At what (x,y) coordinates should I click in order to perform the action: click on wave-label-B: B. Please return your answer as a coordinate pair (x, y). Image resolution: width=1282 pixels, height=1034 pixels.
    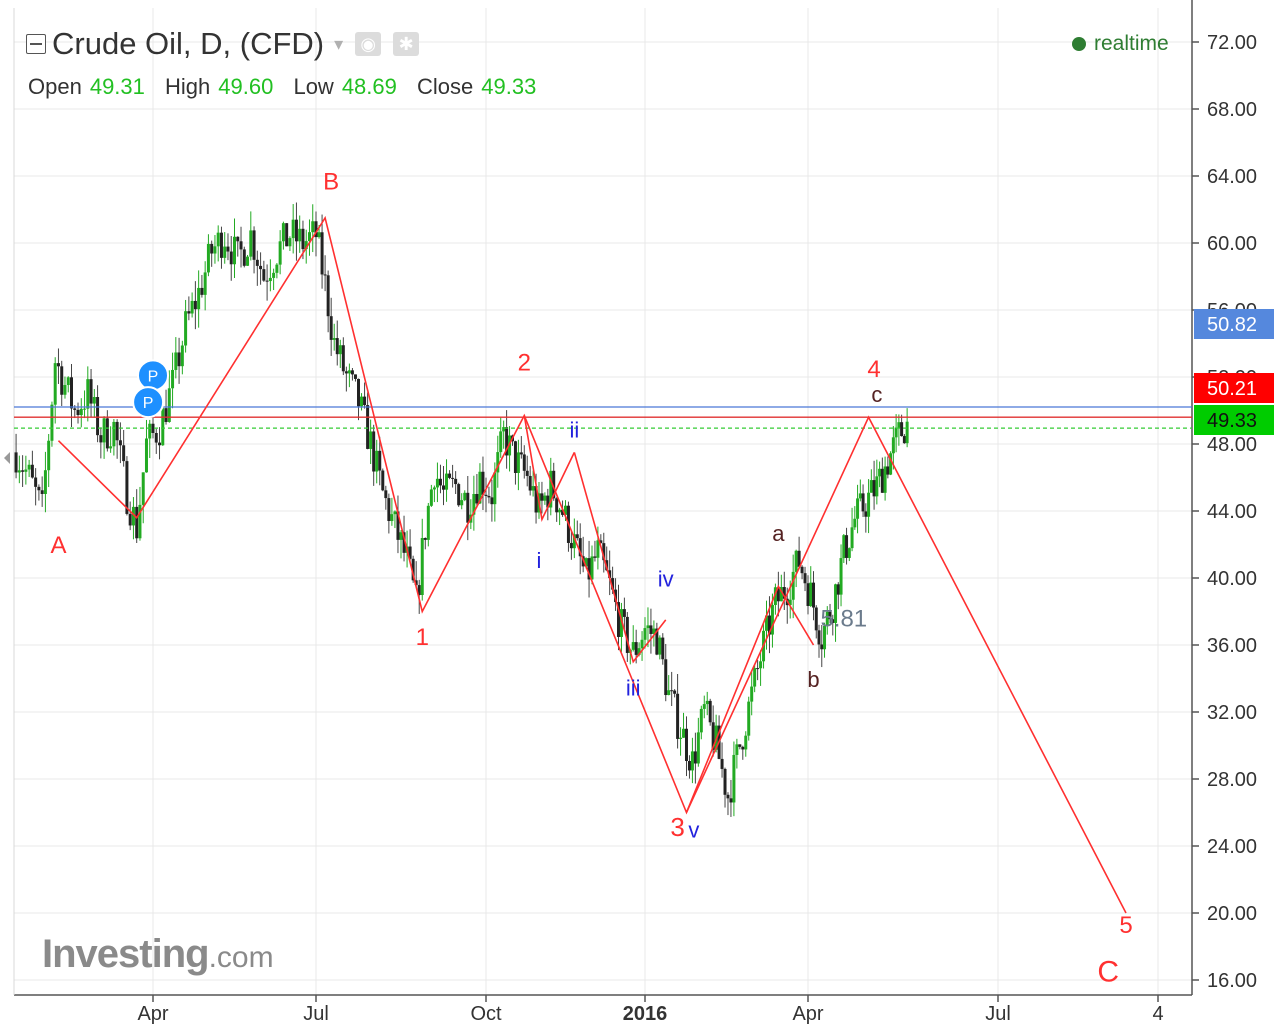
    Looking at the image, I should click on (331, 181).